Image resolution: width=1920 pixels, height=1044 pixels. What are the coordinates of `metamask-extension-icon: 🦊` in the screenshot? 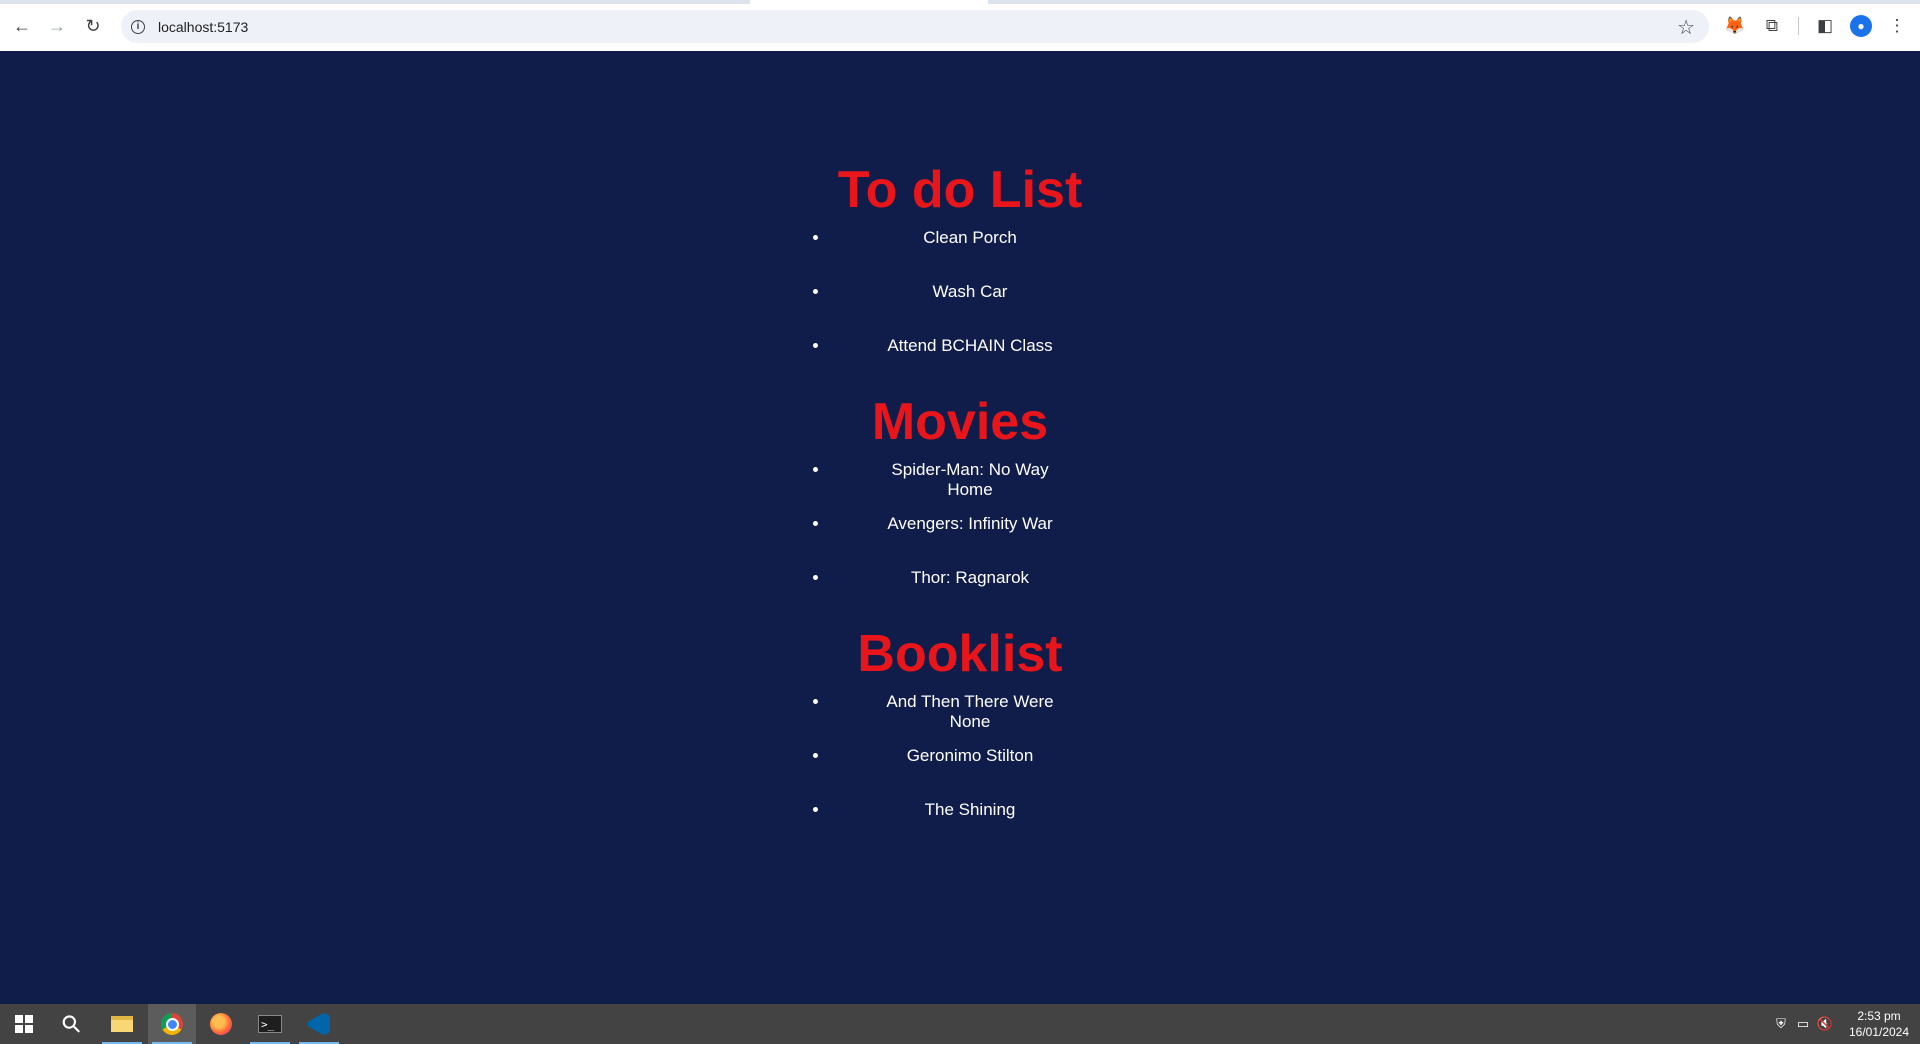 It's located at (1735, 26).